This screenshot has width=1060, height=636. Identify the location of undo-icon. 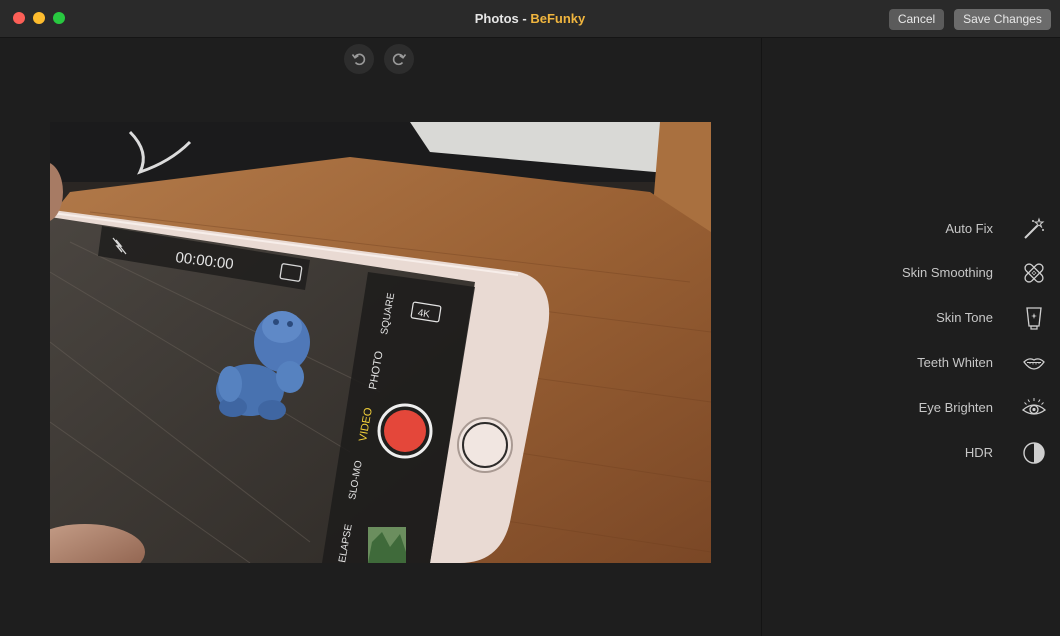
(358, 59).